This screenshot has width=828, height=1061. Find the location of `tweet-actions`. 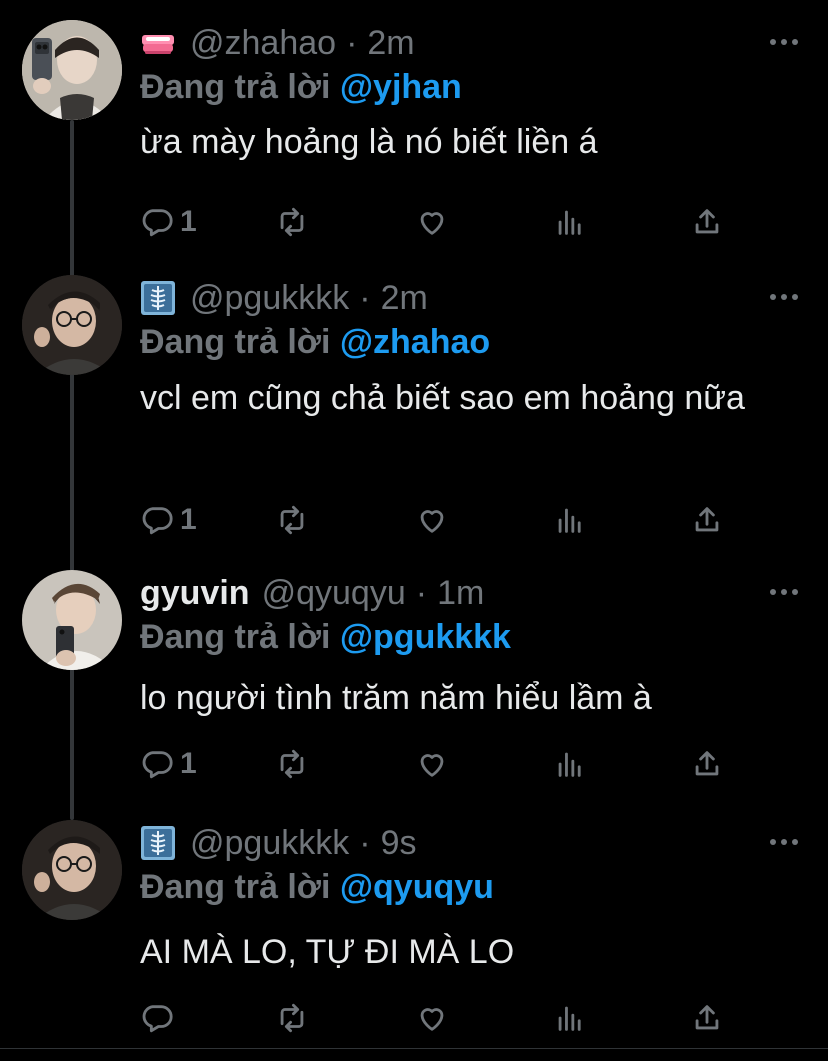

tweet-actions is located at coordinates (440, 1018).